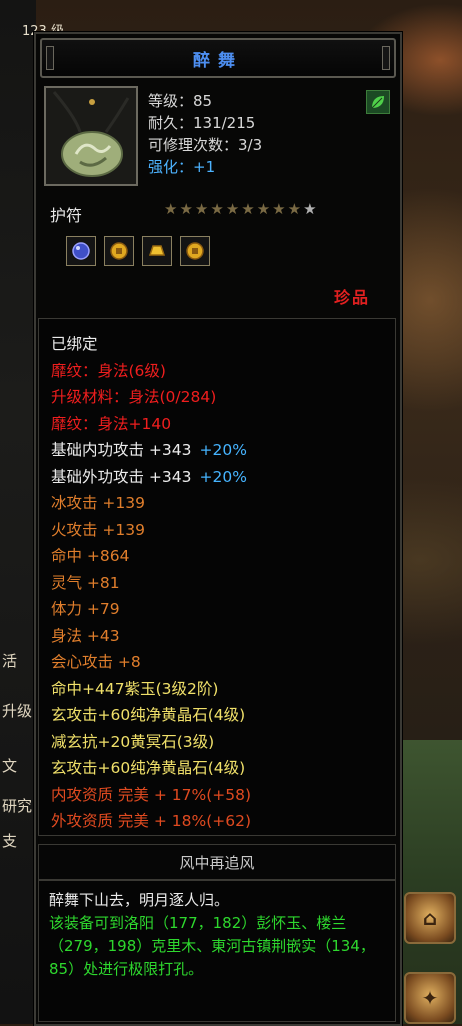  I want to click on attribute-text: 会心攻击 +8, so click(96, 662).